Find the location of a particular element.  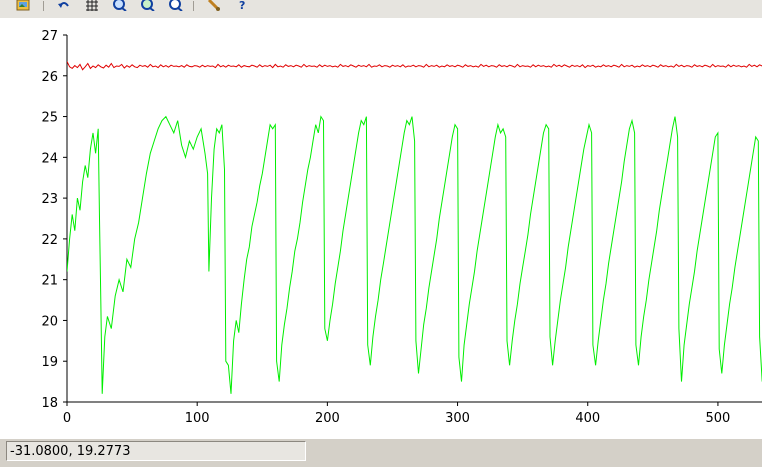

y-tick-label: 24 is located at coordinates (49, 158).